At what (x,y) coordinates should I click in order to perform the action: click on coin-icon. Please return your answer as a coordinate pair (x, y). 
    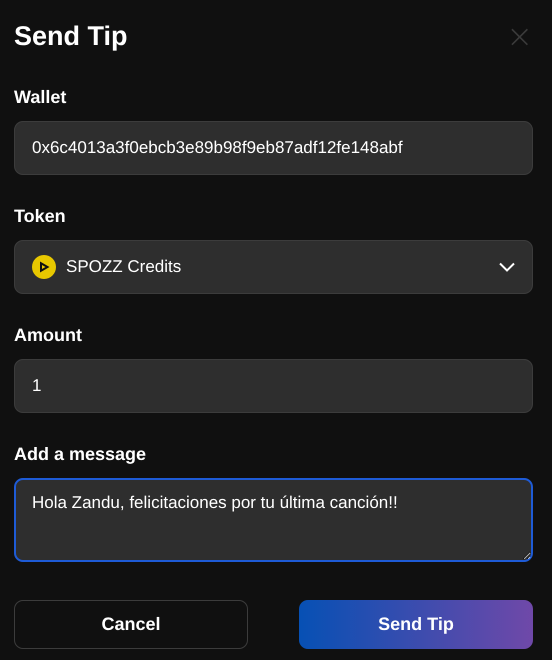
    Looking at the image, I should click on (44, 267).